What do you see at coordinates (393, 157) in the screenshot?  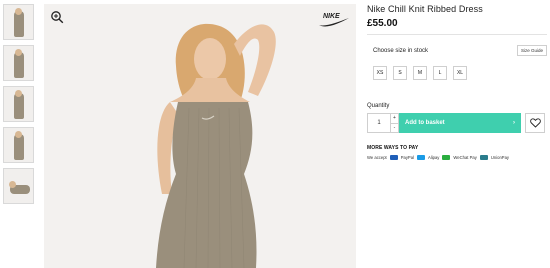 I see `paypal-icon` at bounding box center [393, 157].